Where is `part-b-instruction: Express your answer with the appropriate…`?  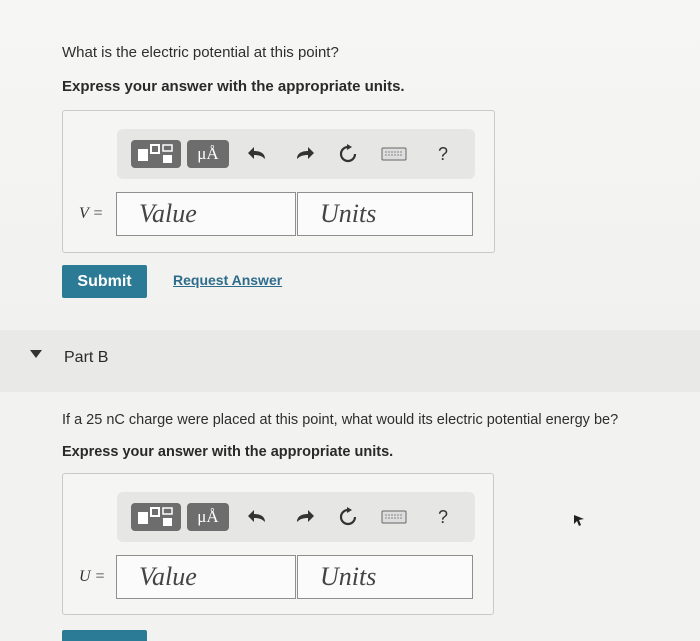 part-b-instruction: Express your answer with the appropriate… is located at coordinates (228, 452).